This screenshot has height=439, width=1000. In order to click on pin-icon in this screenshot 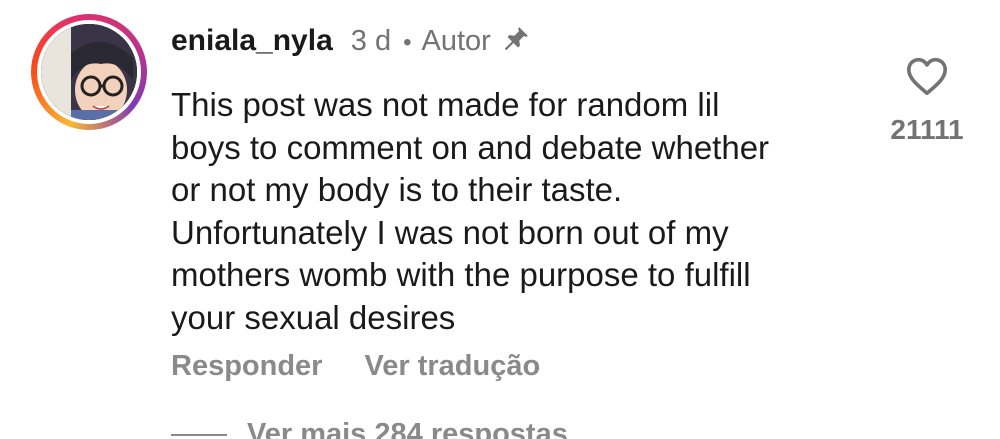, I will do `click(516, 39)`.